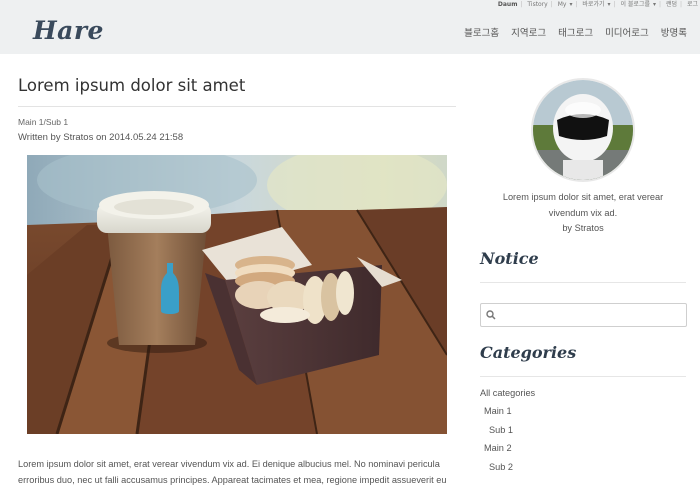  I want to click on utility-link-tistory: Tistory, so click(537, 4).